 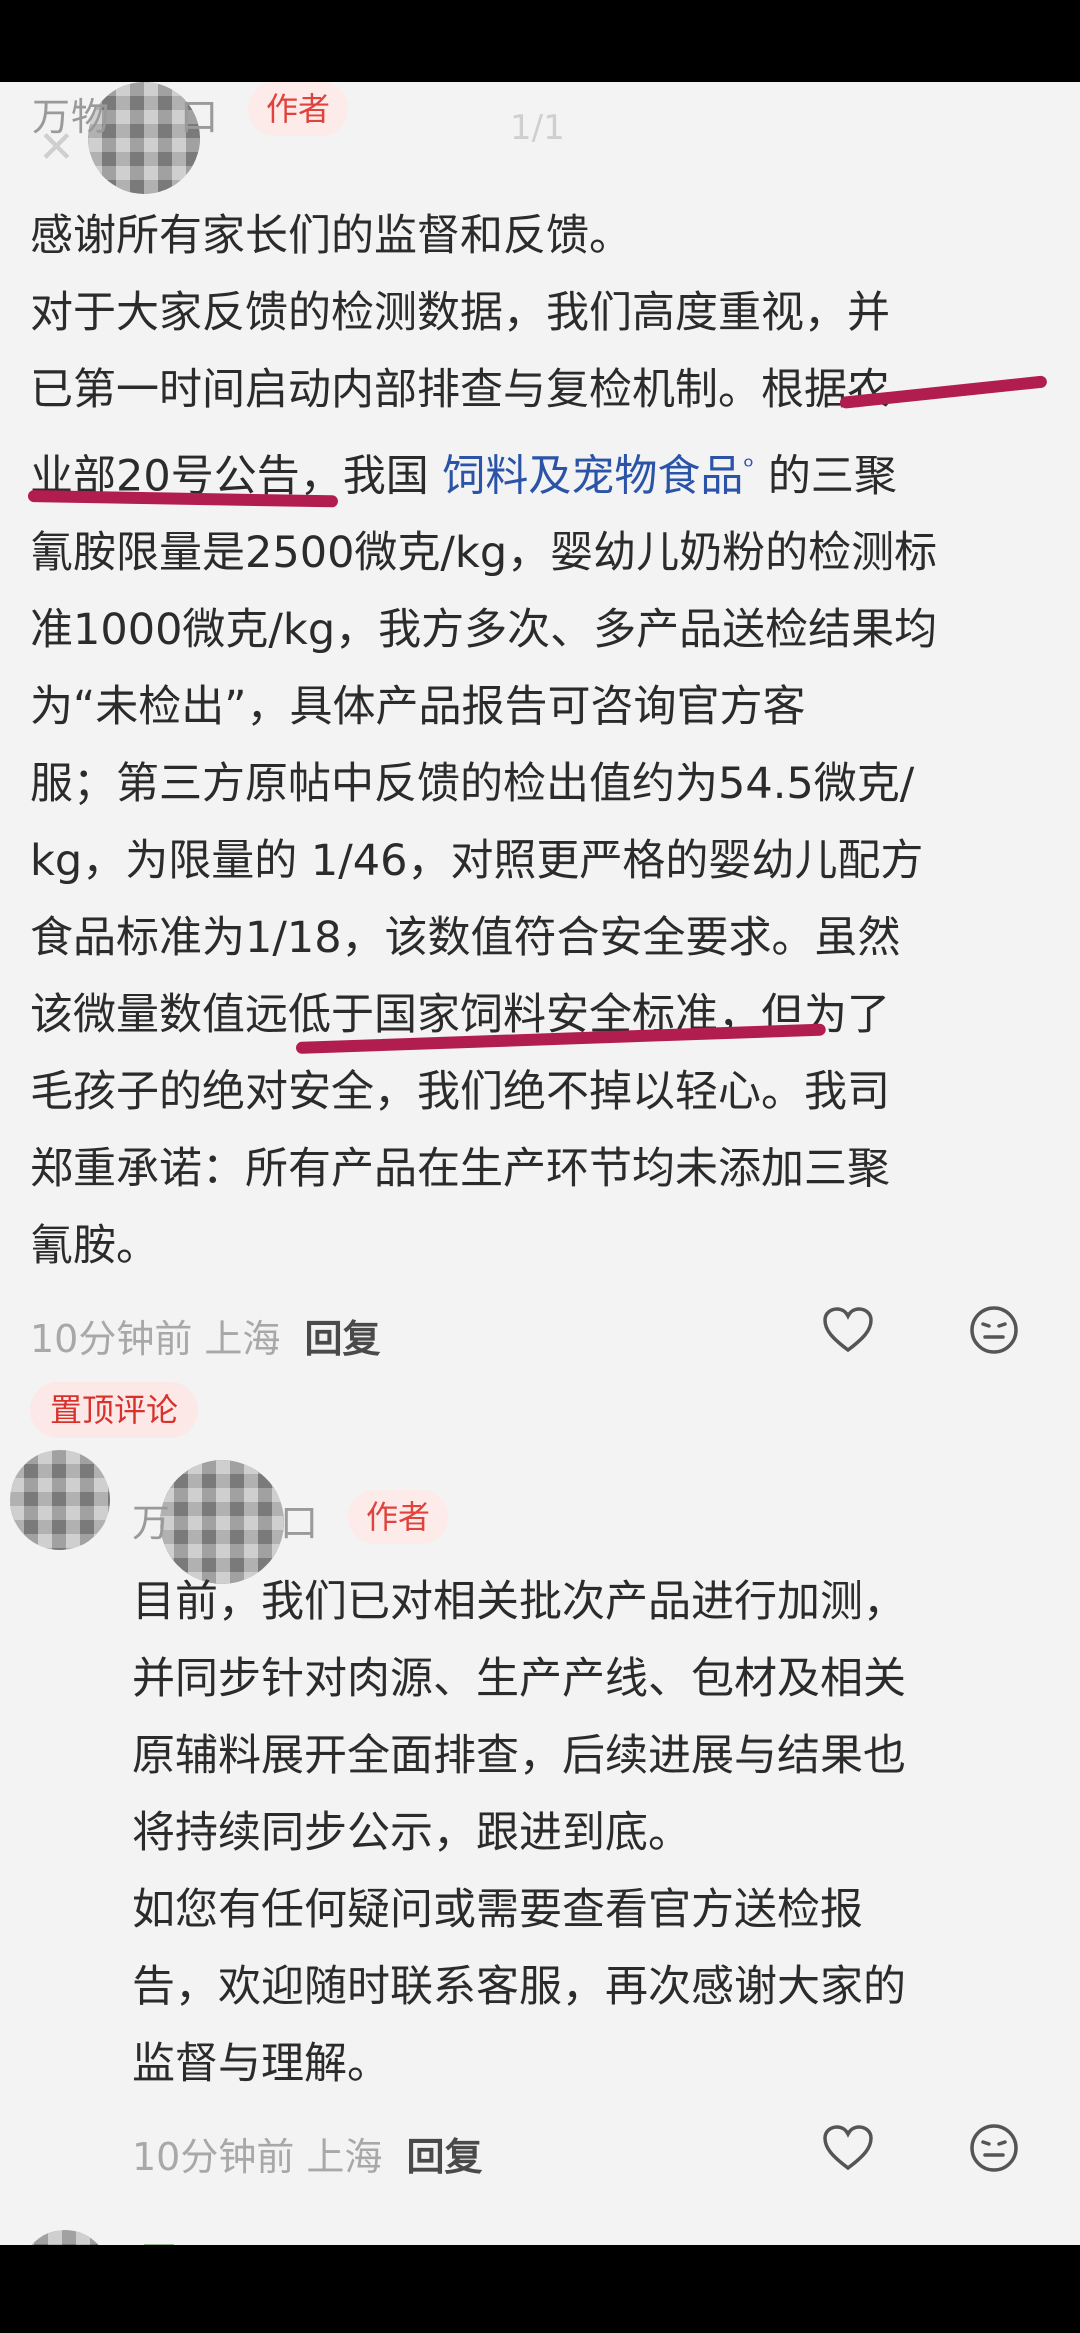 I want to click on comment-line: 如您有任何疑问或需要查看官方送检报, so click(x=497, y=1910).